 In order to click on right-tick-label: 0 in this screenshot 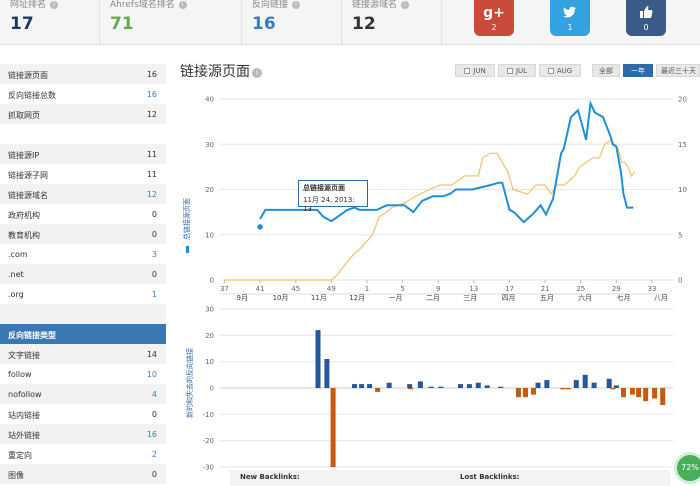, I will do `click(680, 281)`.